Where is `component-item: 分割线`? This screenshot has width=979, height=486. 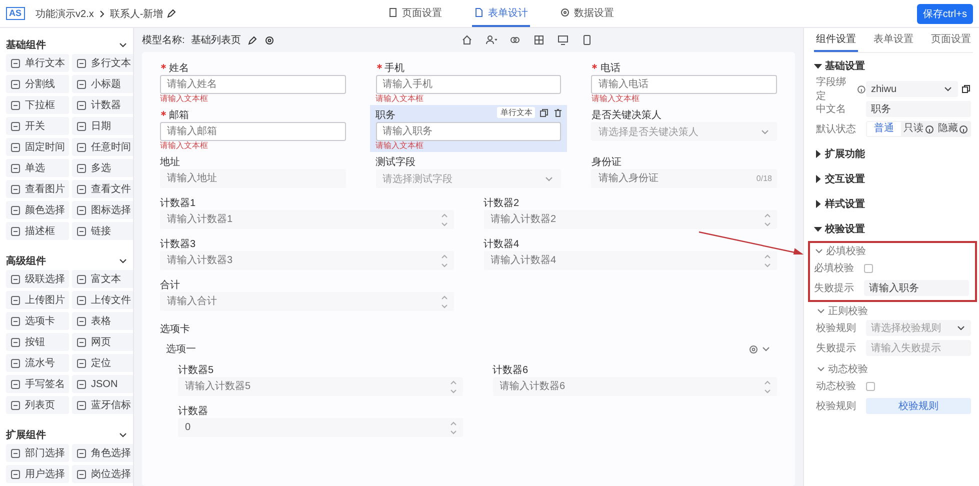 component-item: 分割线 is located at coordinates (37, 84).